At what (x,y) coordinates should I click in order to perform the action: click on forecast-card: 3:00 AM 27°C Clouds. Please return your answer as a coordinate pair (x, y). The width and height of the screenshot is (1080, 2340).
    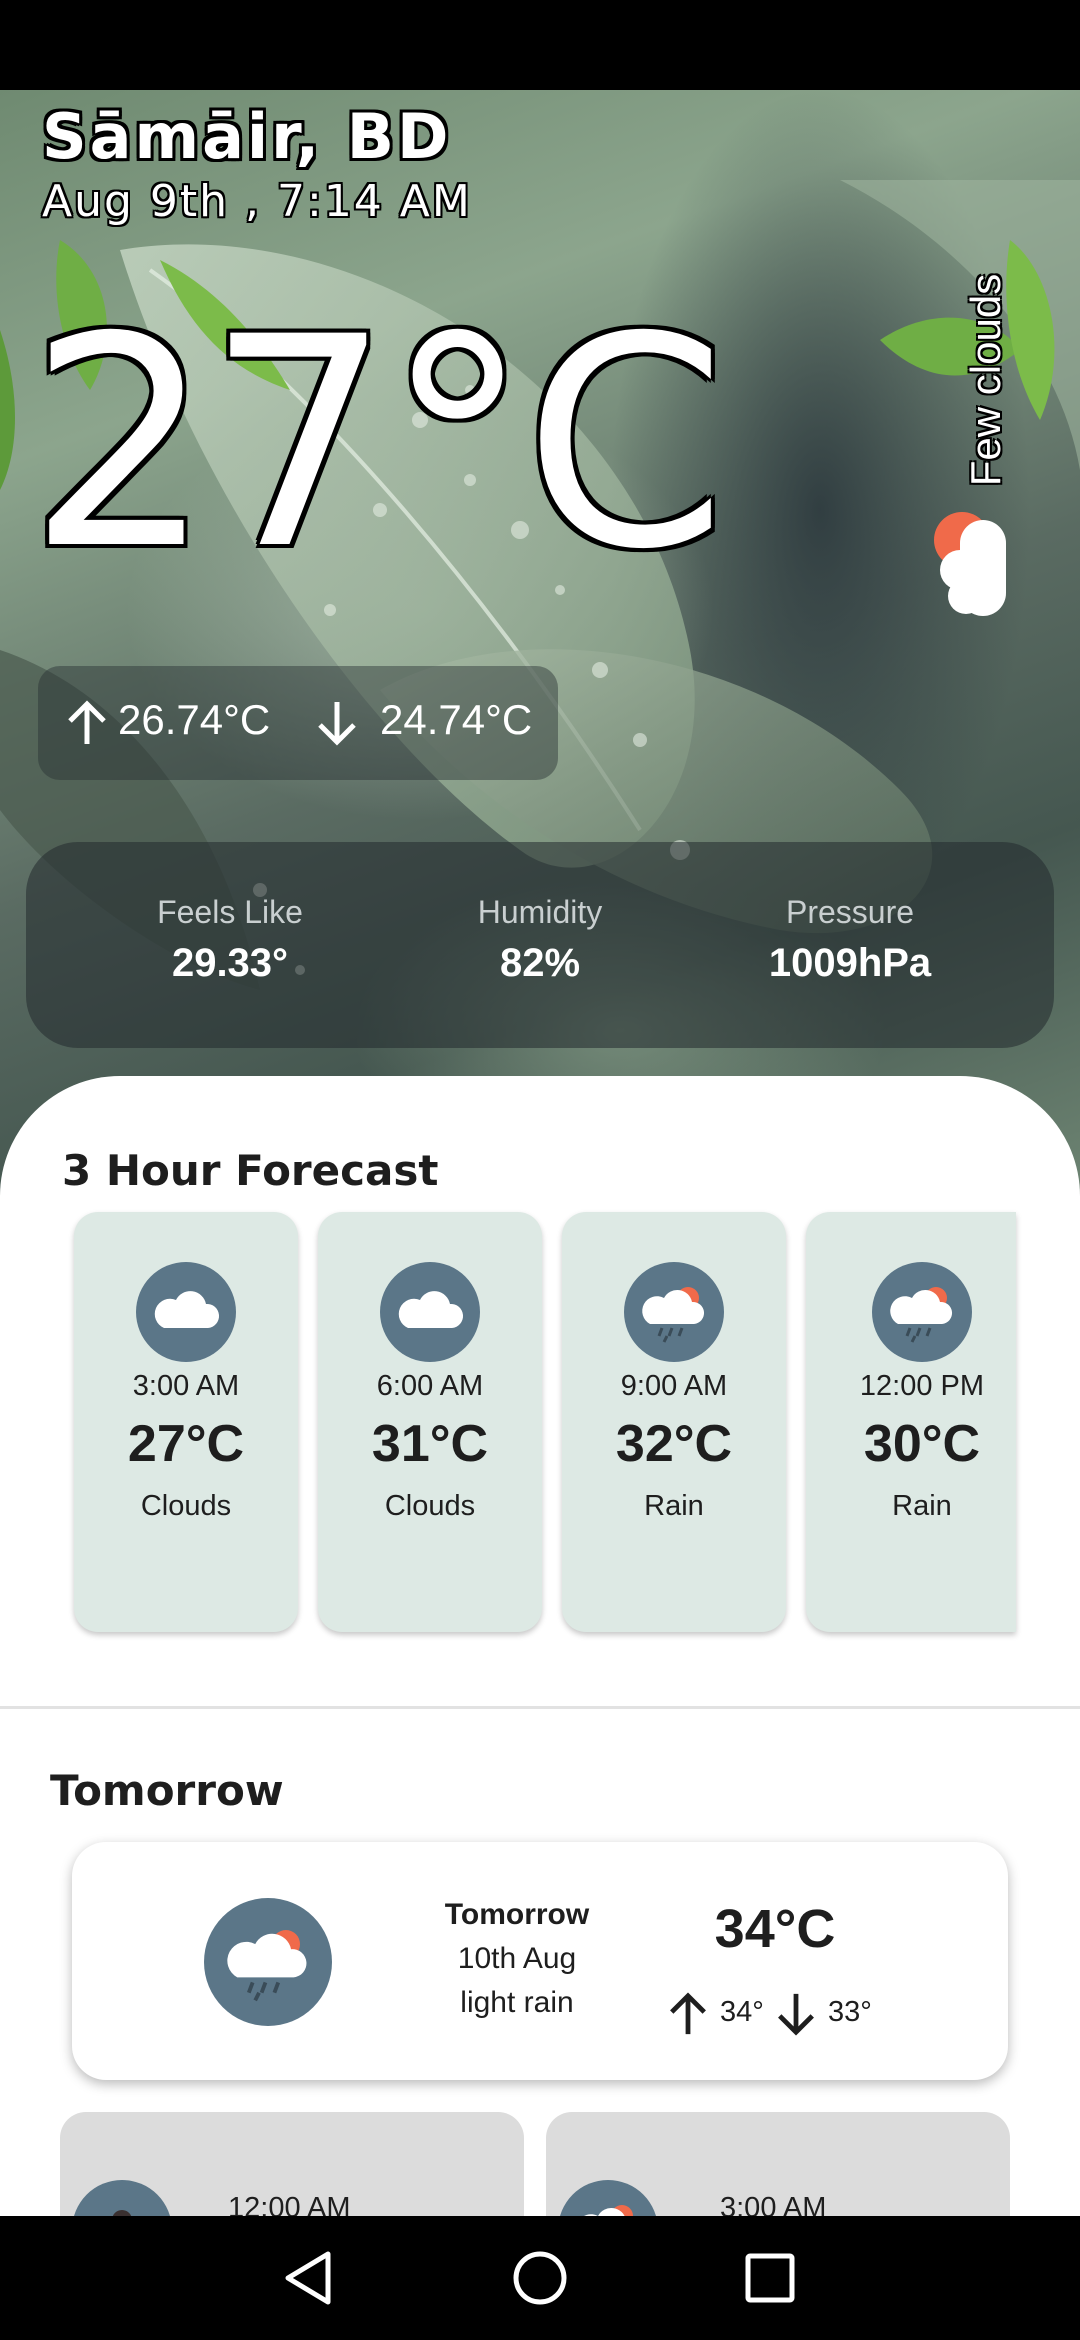
    Looking at the image, I should click on (186, 1422).